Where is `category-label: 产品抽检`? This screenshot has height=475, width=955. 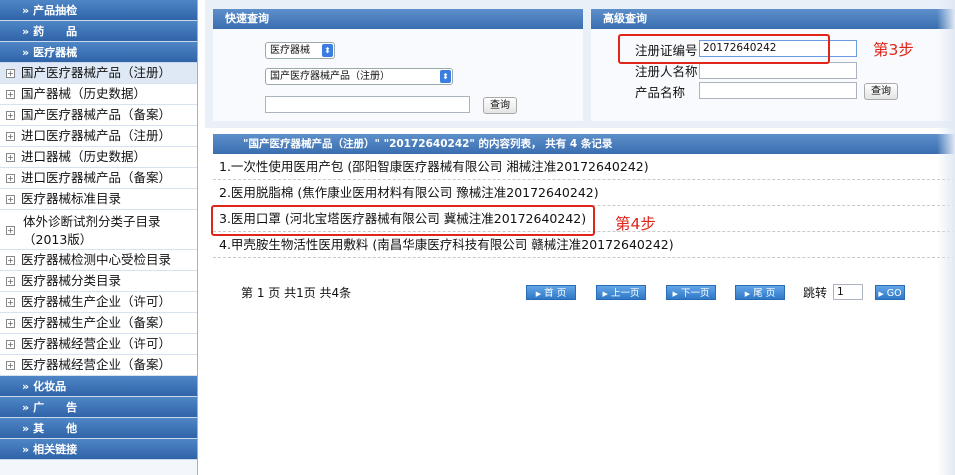
category-label: 产品抽检 is located at coordinates (55, 10).